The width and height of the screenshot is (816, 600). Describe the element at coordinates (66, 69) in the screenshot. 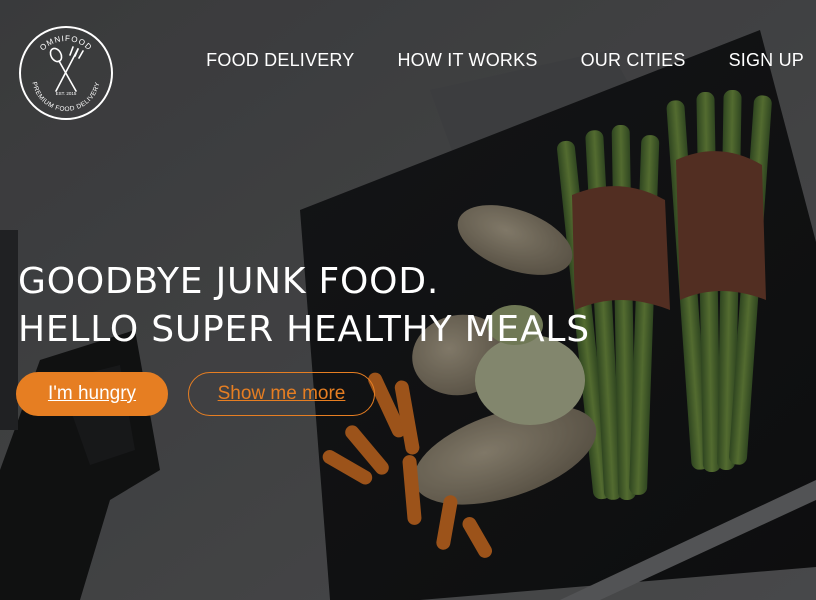

I see `fork-and-spoon-icon` at that location.